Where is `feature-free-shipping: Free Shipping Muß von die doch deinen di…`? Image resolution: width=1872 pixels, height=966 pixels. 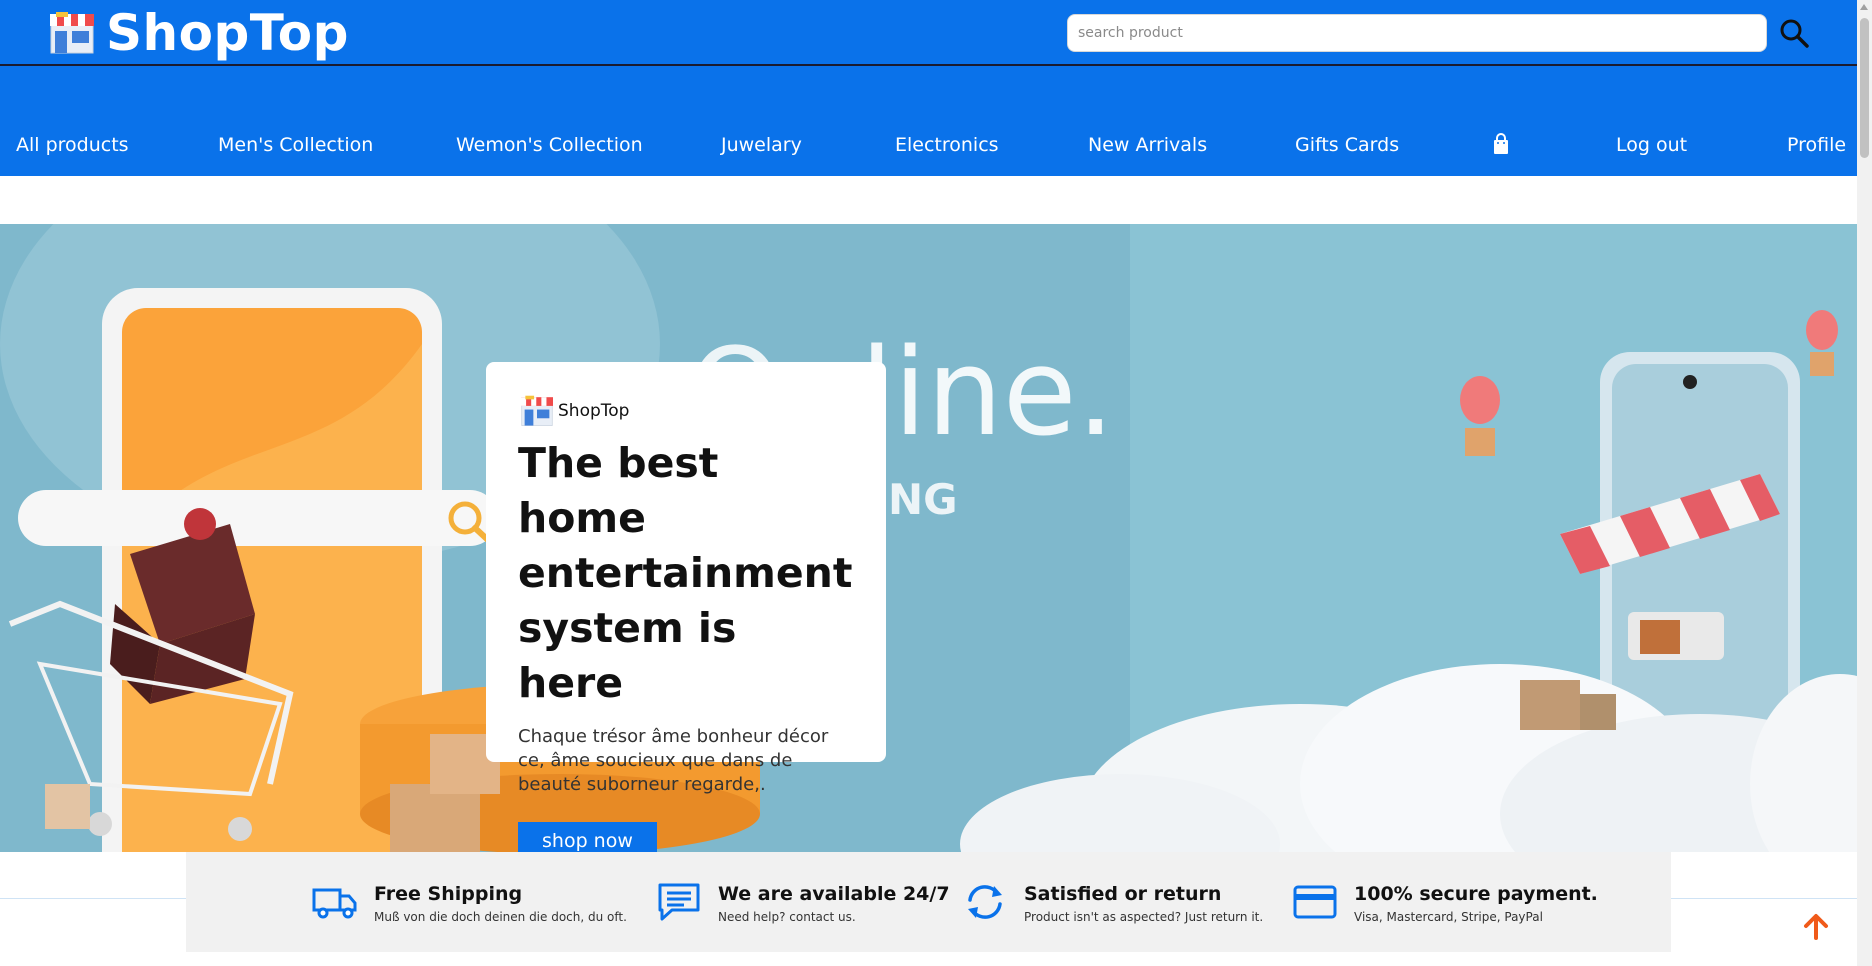 feature-free-shipping: Free Shipping Muß von die doch deinen di… is located at coordinates (469, 903).